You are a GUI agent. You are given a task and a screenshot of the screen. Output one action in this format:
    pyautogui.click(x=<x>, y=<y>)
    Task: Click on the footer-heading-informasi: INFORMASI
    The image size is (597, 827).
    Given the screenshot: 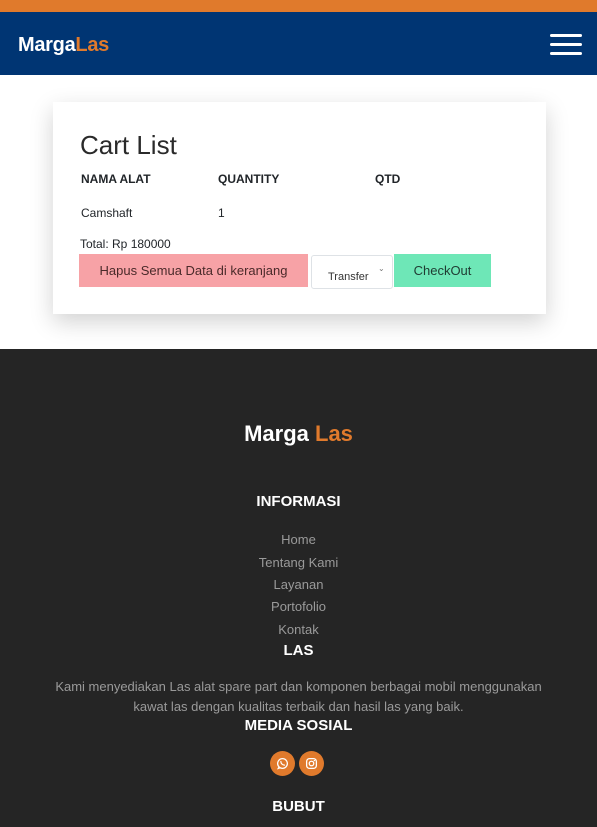 What is the action you would take?
    pyautogui.click(x=298, y=501)
    